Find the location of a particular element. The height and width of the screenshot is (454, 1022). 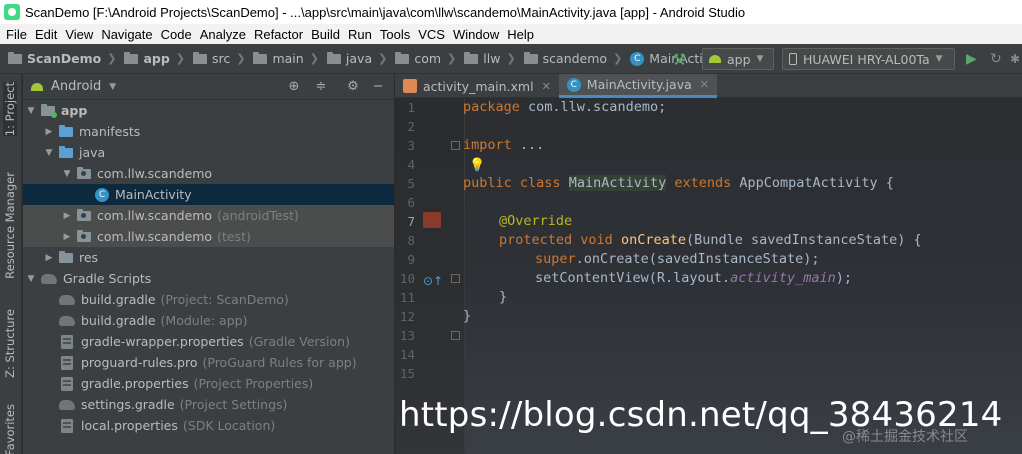

tab-favorites: Favorites is located at coordinates (10, 429).